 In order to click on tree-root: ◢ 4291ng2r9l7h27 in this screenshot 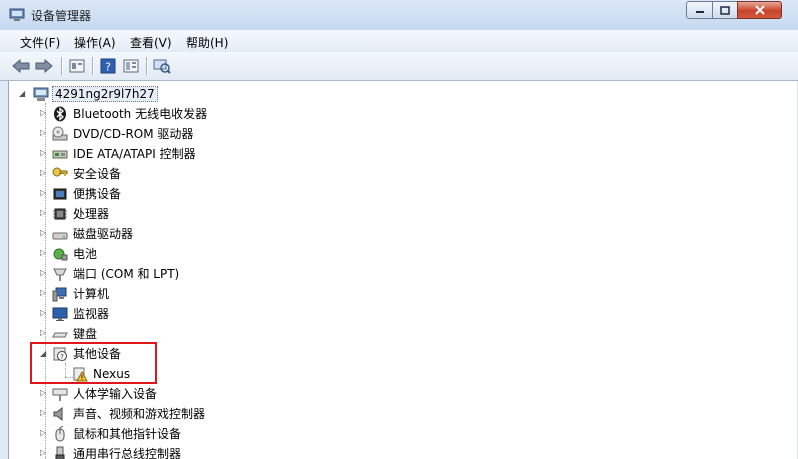, I will do `click(209, 94)`.